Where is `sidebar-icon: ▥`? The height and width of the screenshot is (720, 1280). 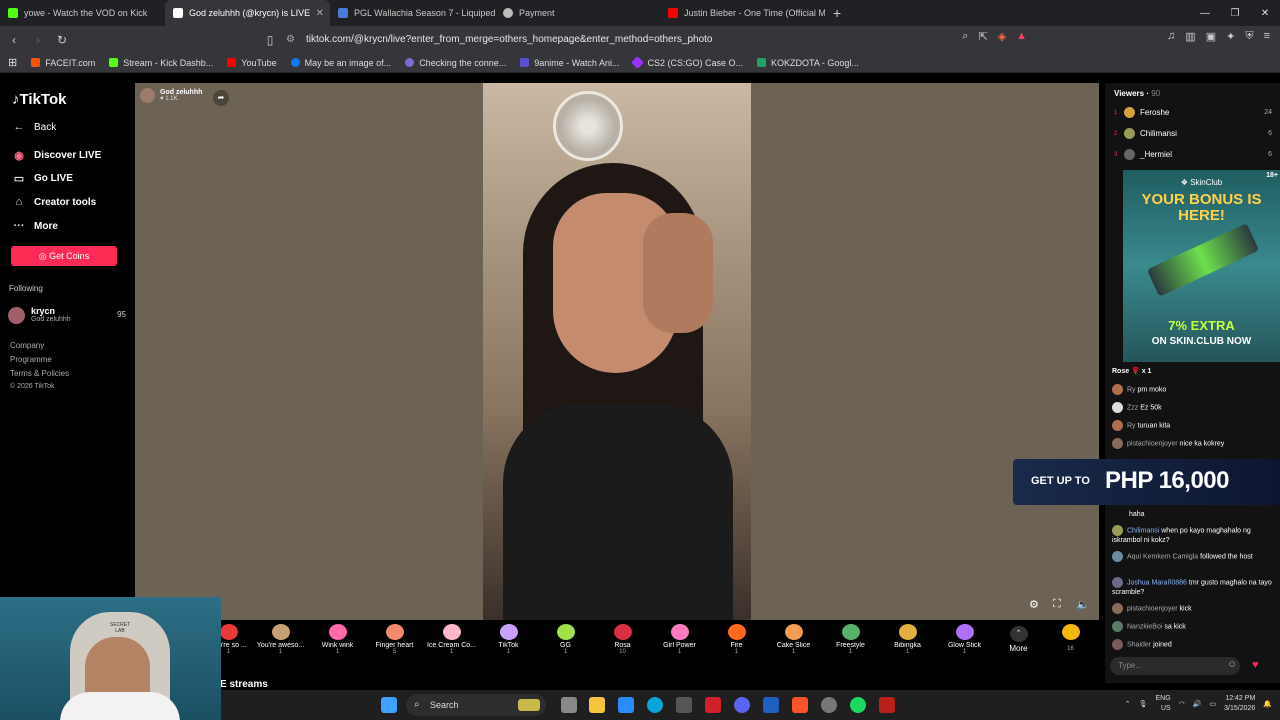 sidebar-icon: ▥ is located at coordinates (1190, 36).